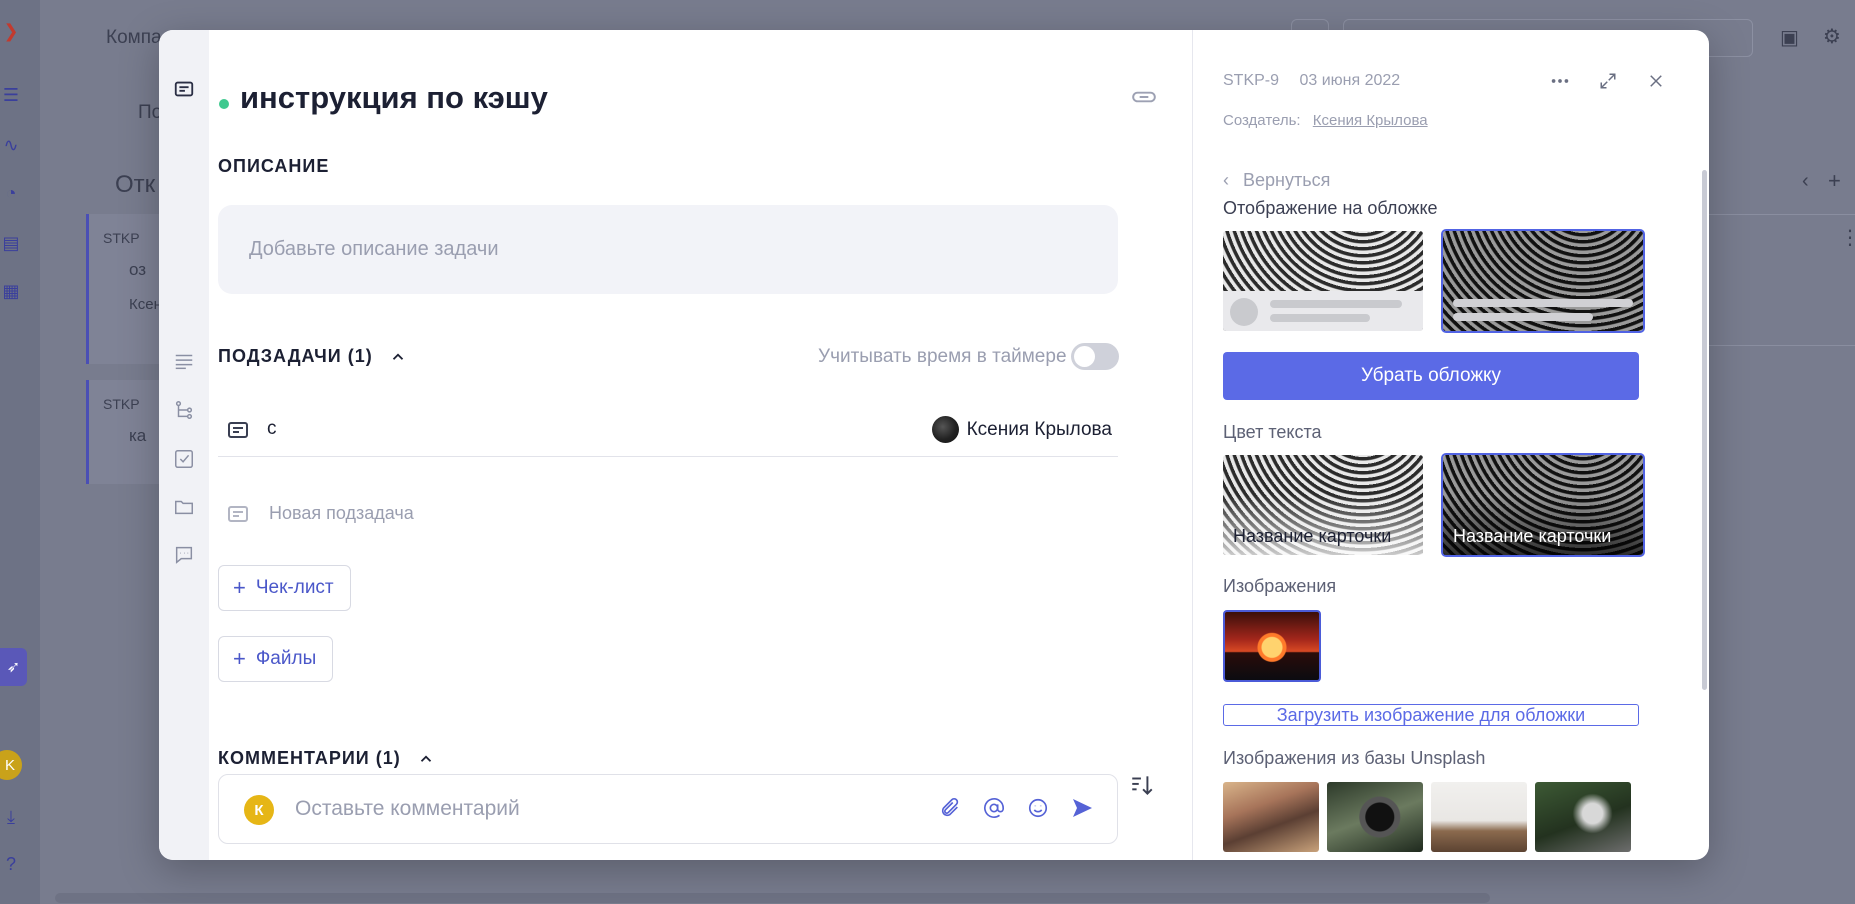 Image resolution: width=1855 pixels, height=904 pixels. I want to click on send-icon, so click(1082, 808).